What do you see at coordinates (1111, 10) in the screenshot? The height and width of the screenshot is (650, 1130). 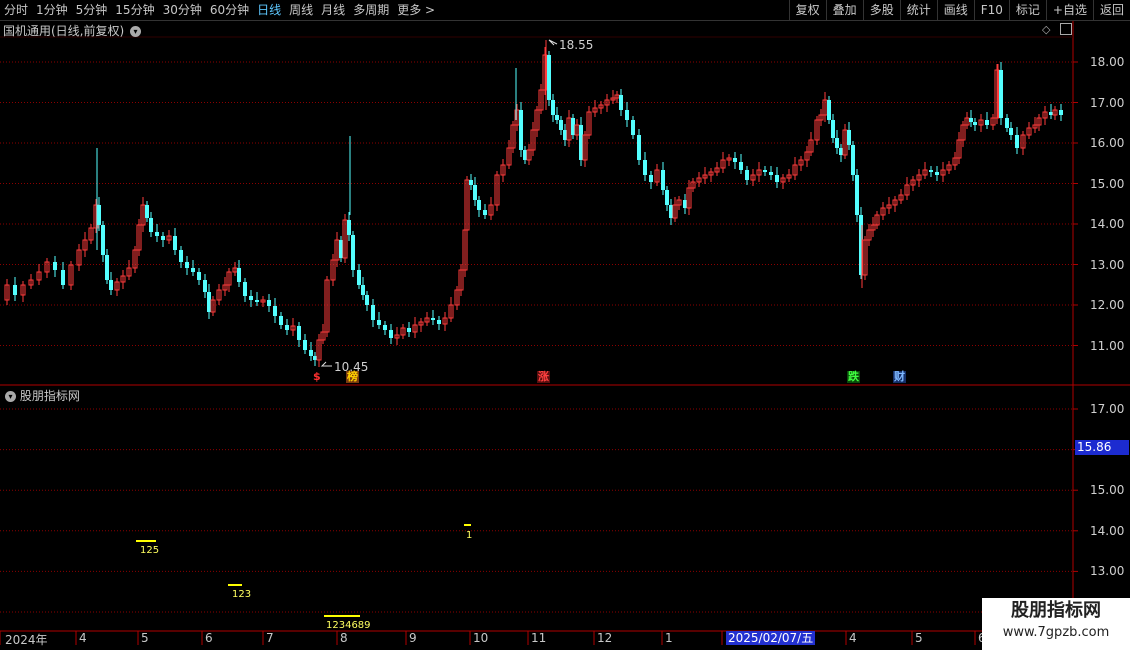 I see `toolbar-button: 返回` at bounding box center [1111, 10].